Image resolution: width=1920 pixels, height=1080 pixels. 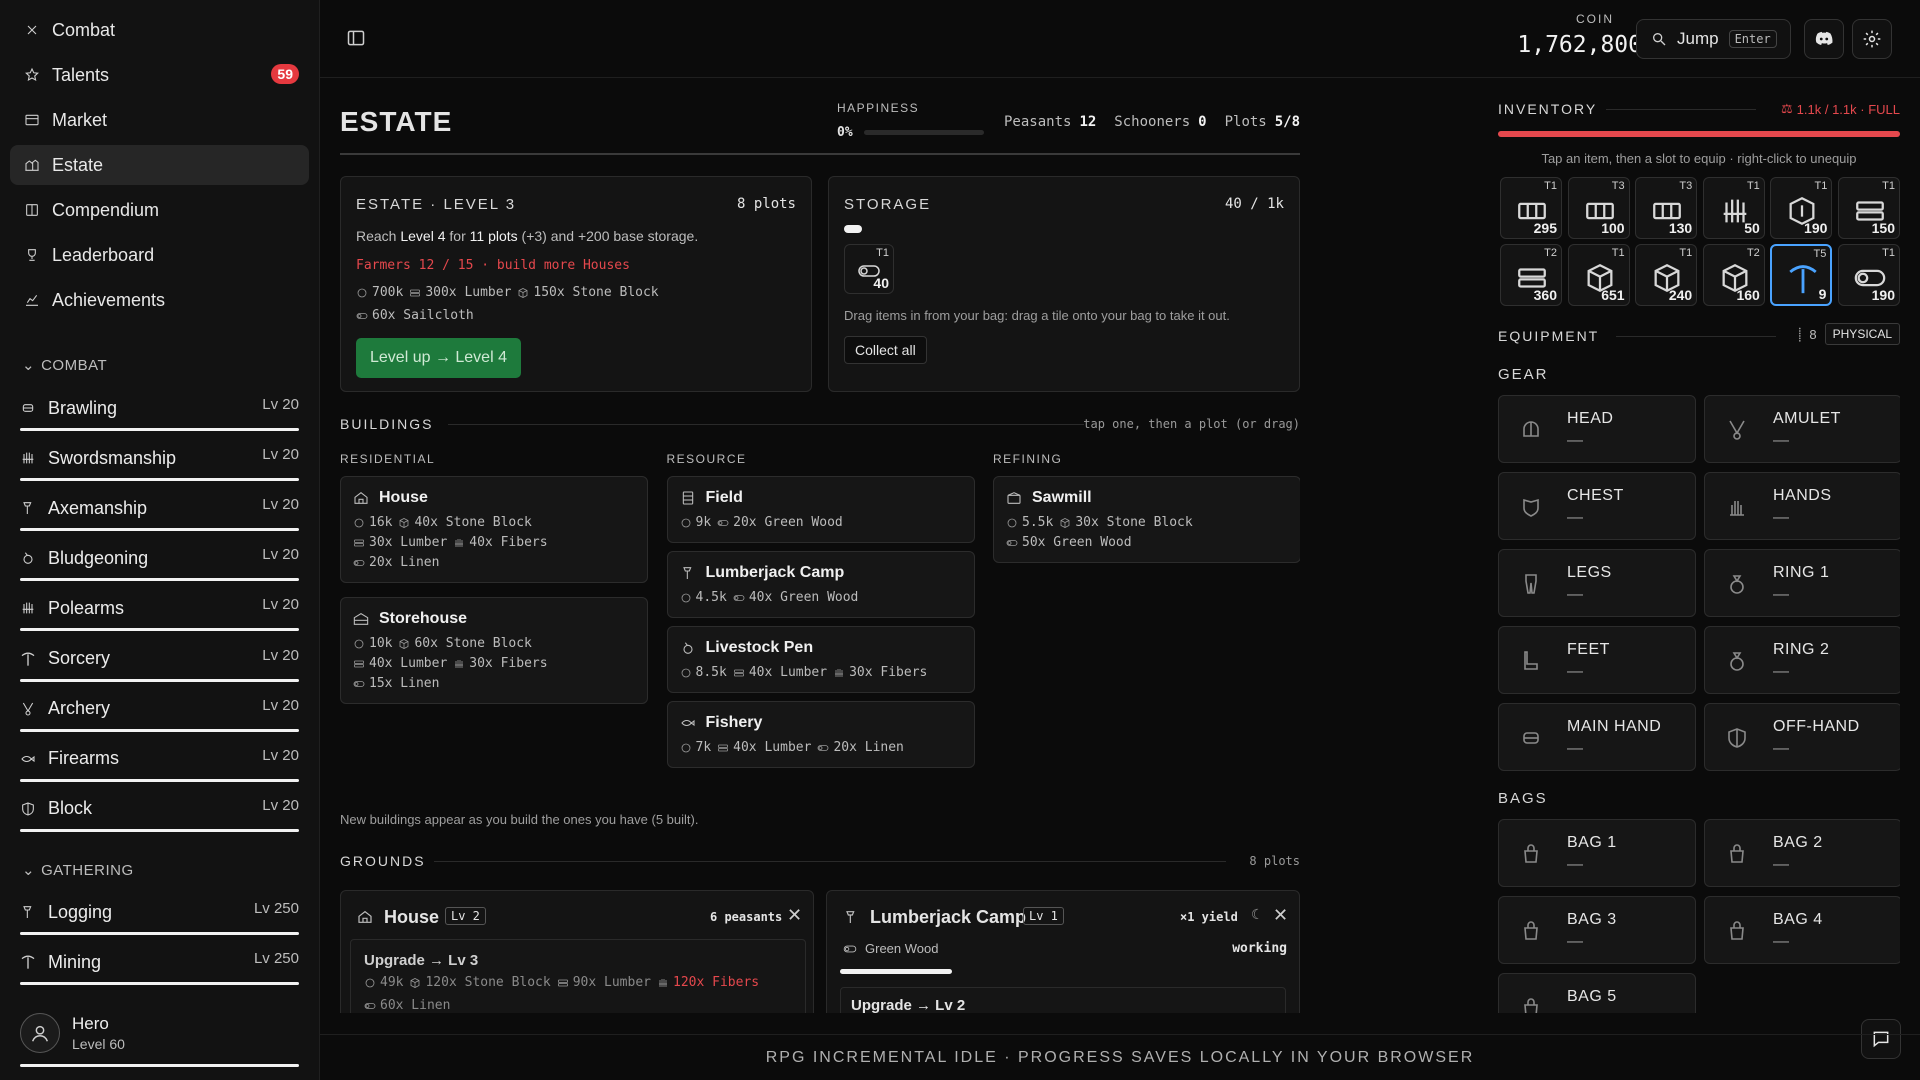 I want to click on building-card-fishery: Fishery 7k 40x Lumber 20x Linen, so click(x=820, y=734).